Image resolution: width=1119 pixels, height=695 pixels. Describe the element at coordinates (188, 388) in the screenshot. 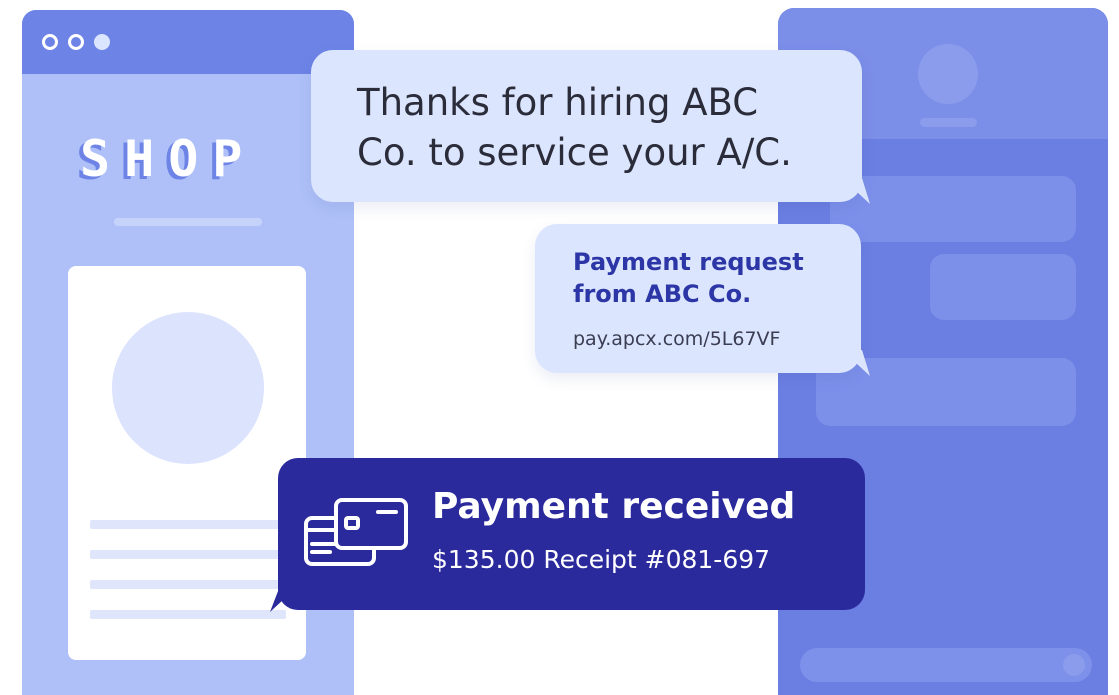

I see `product-image-placeholder` at that location.